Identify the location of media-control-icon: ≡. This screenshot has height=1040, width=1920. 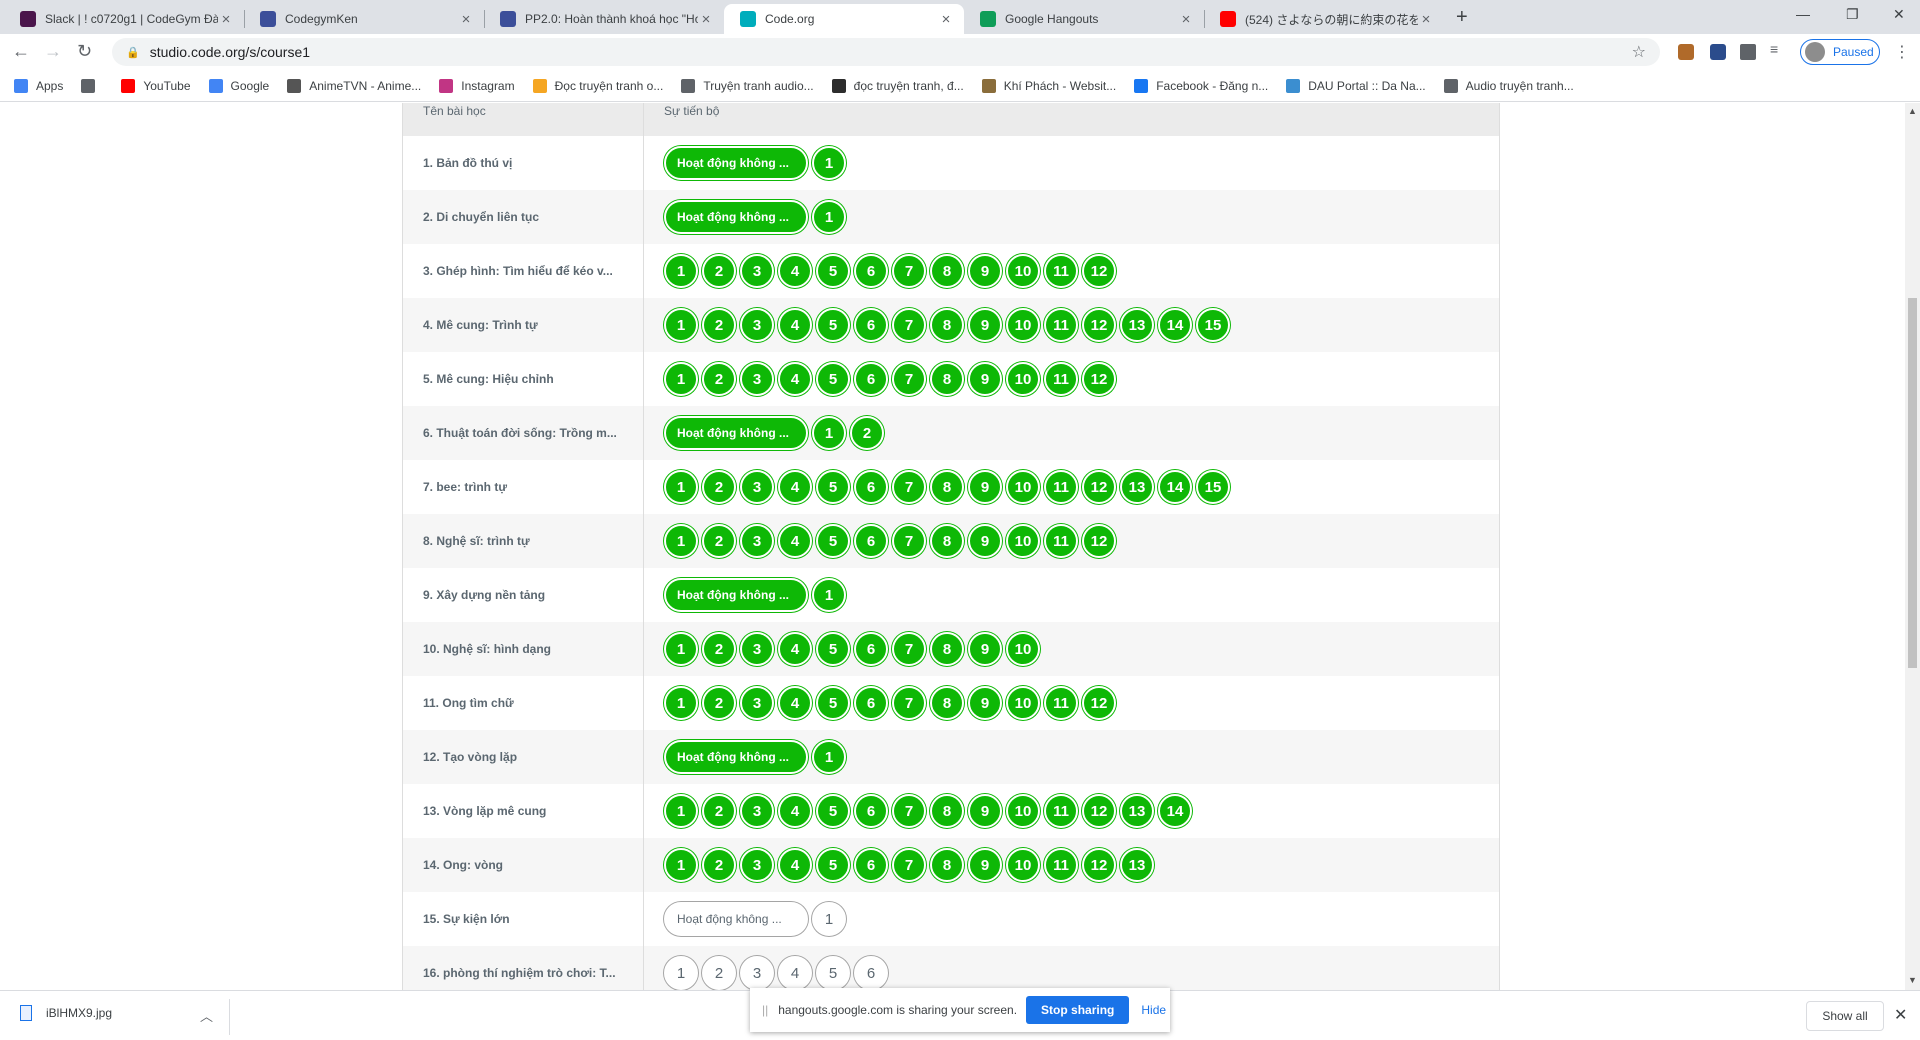
(1778, 49).